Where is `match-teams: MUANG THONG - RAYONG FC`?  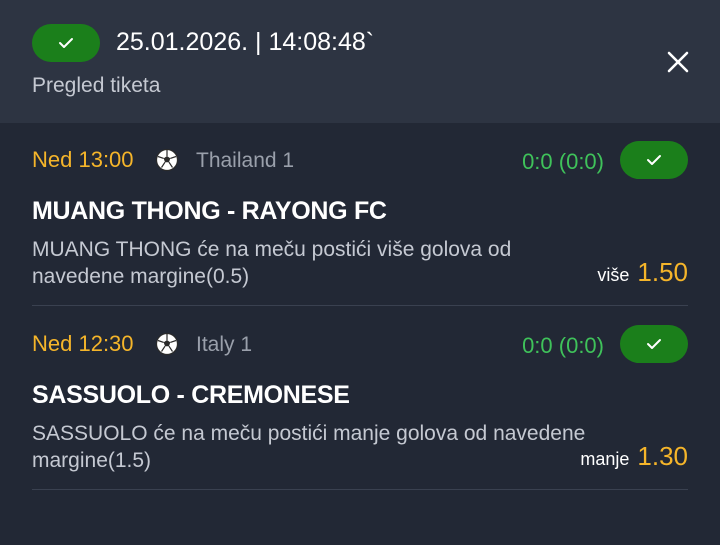 match-teams: MUANG THONG - RAYONG FC is located at coordinates (209, 211).